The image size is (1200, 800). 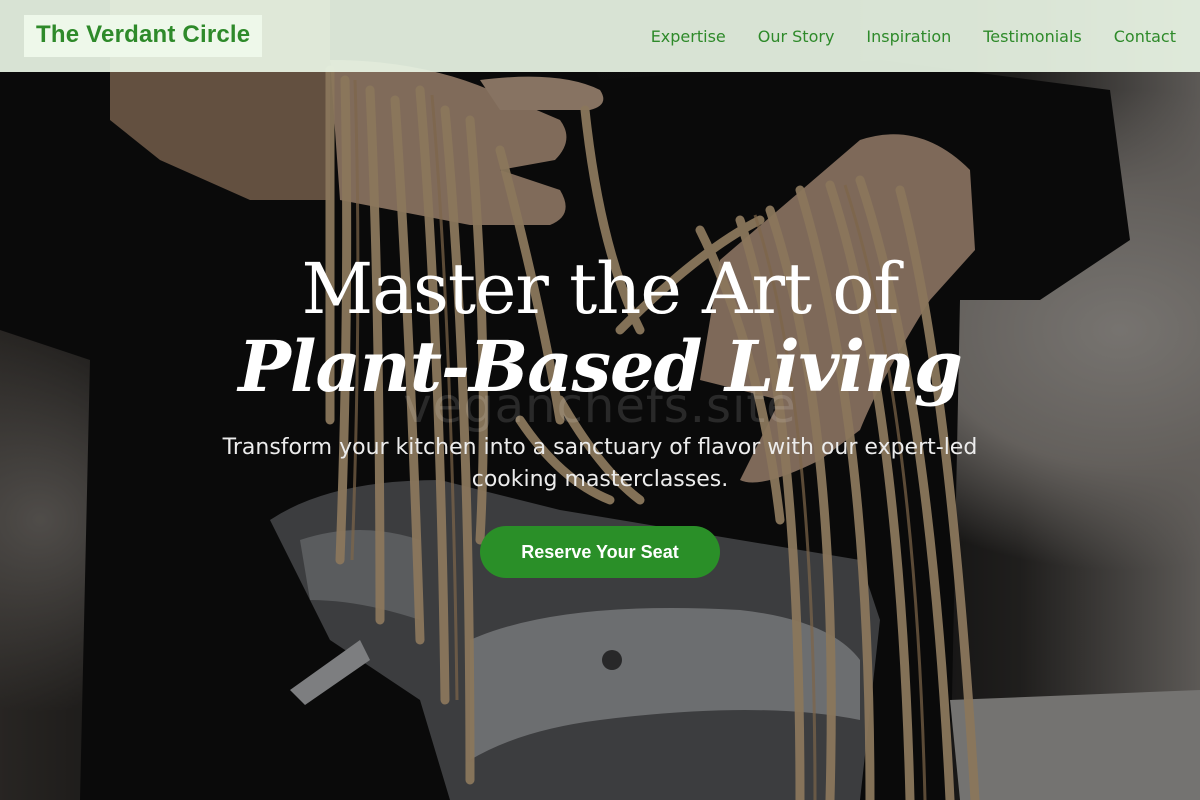 I want to click on nav-link-inspiration: Inspiration, so click(x=908, y=36).